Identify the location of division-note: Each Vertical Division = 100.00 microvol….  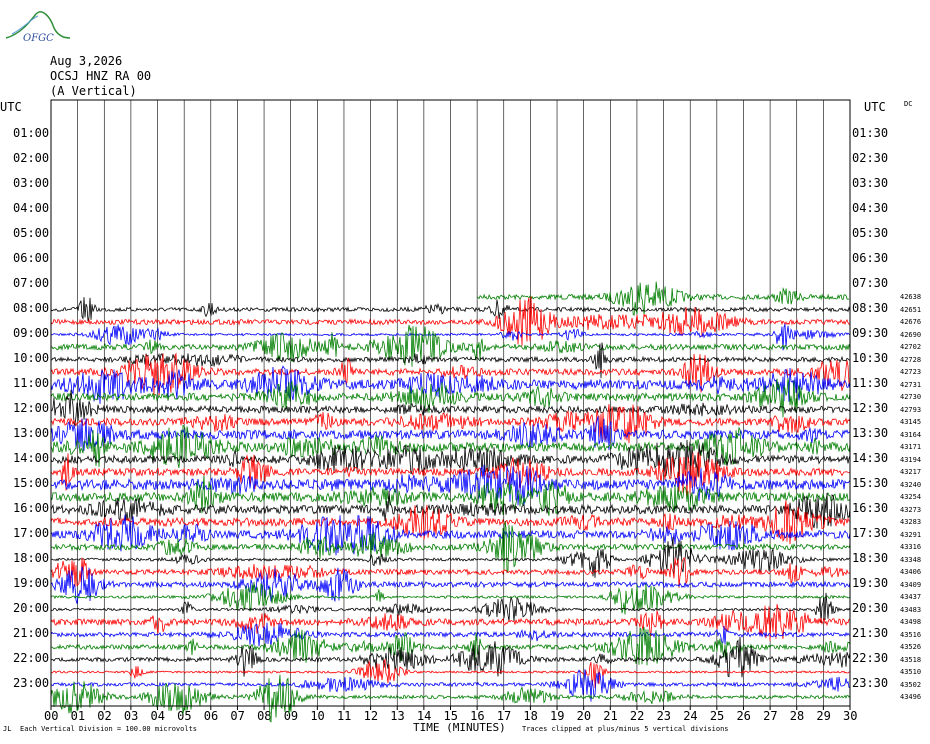
(109, 729).